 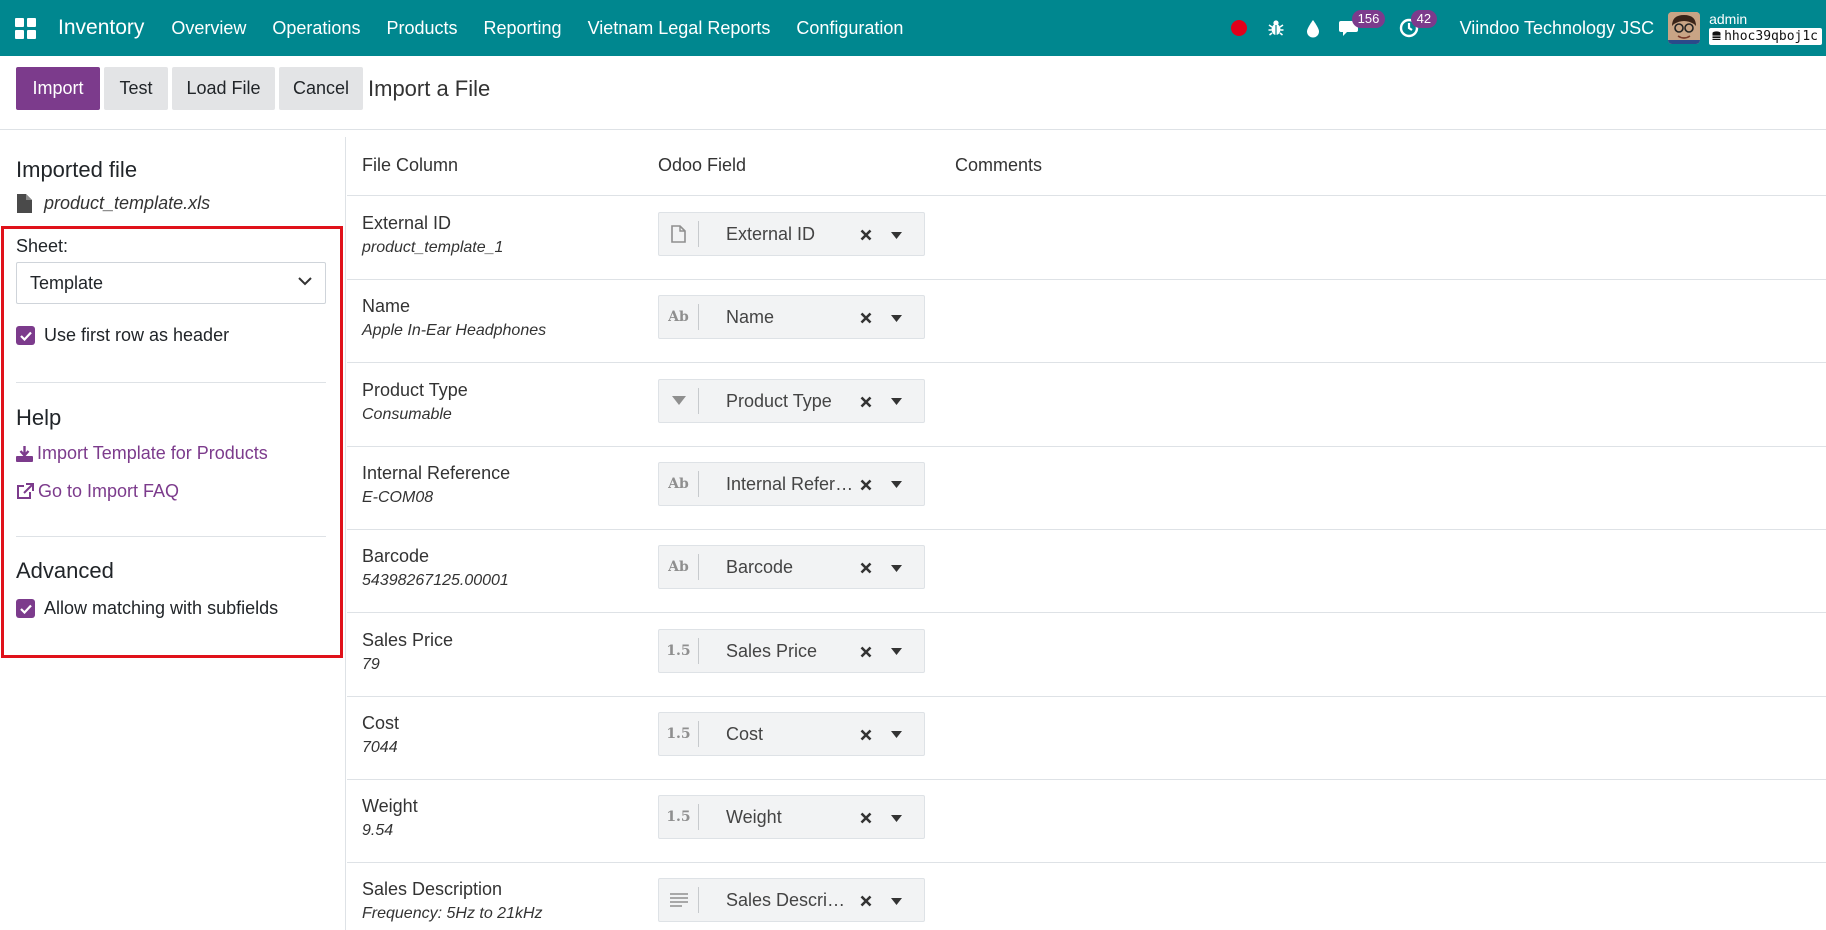 I want to click on allow-matching-subfields-label: Allow matching with subfields, so click(x=161, y=608).